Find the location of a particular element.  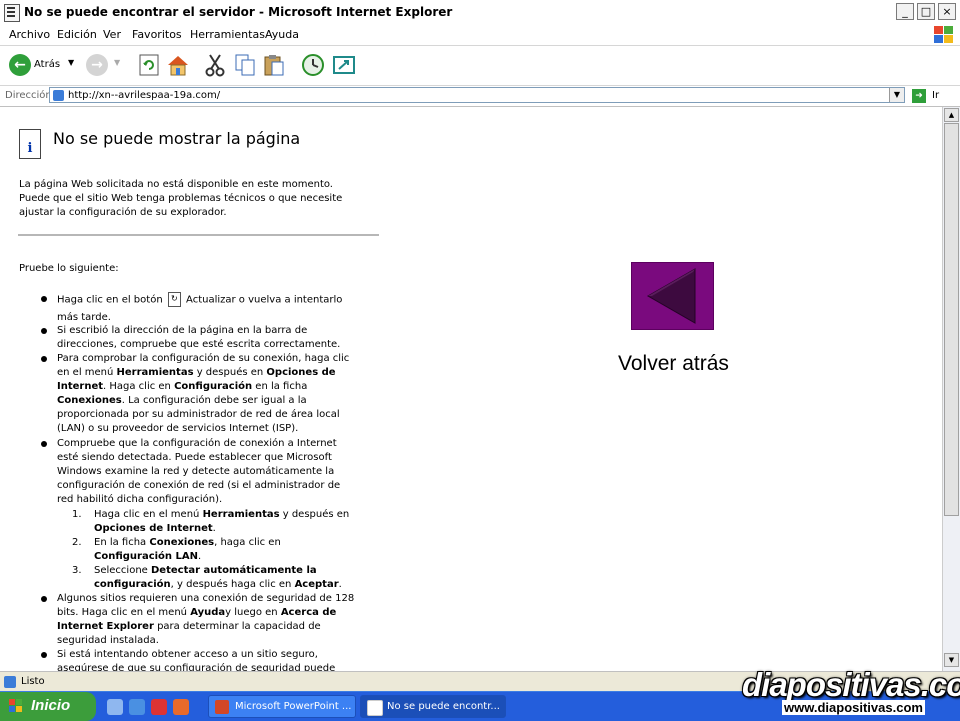

cut-icon is located at coordinates (215, 65).